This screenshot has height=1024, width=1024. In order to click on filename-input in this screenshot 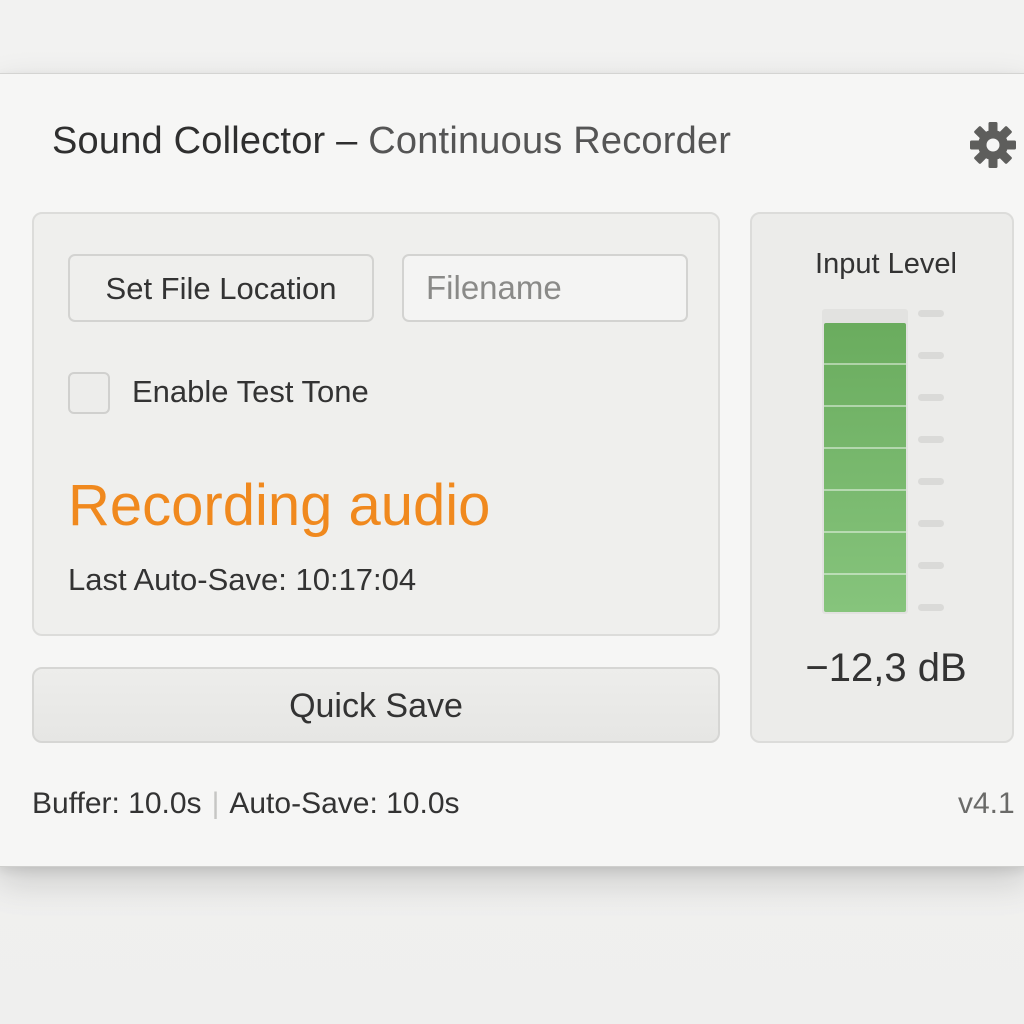, I will do `click(545, 288)`.